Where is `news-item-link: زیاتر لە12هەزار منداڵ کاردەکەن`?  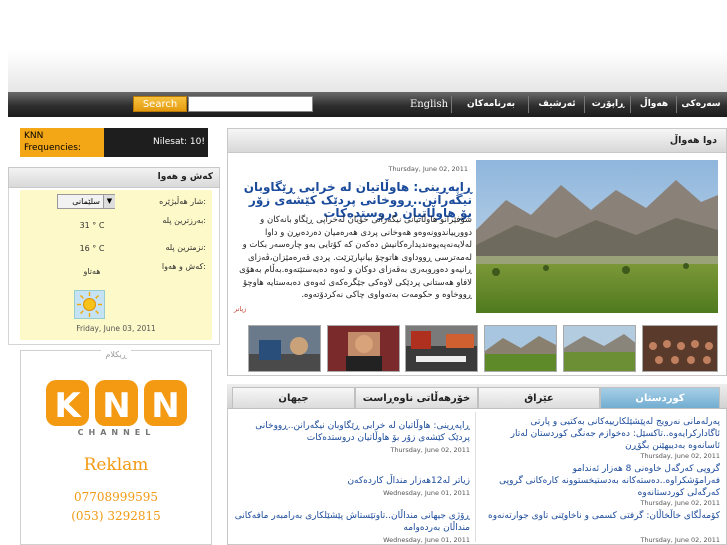 news-item-link: زیاتر لە12هەزار منداڵ کاردەکەن is located at coordinates (352, 481).